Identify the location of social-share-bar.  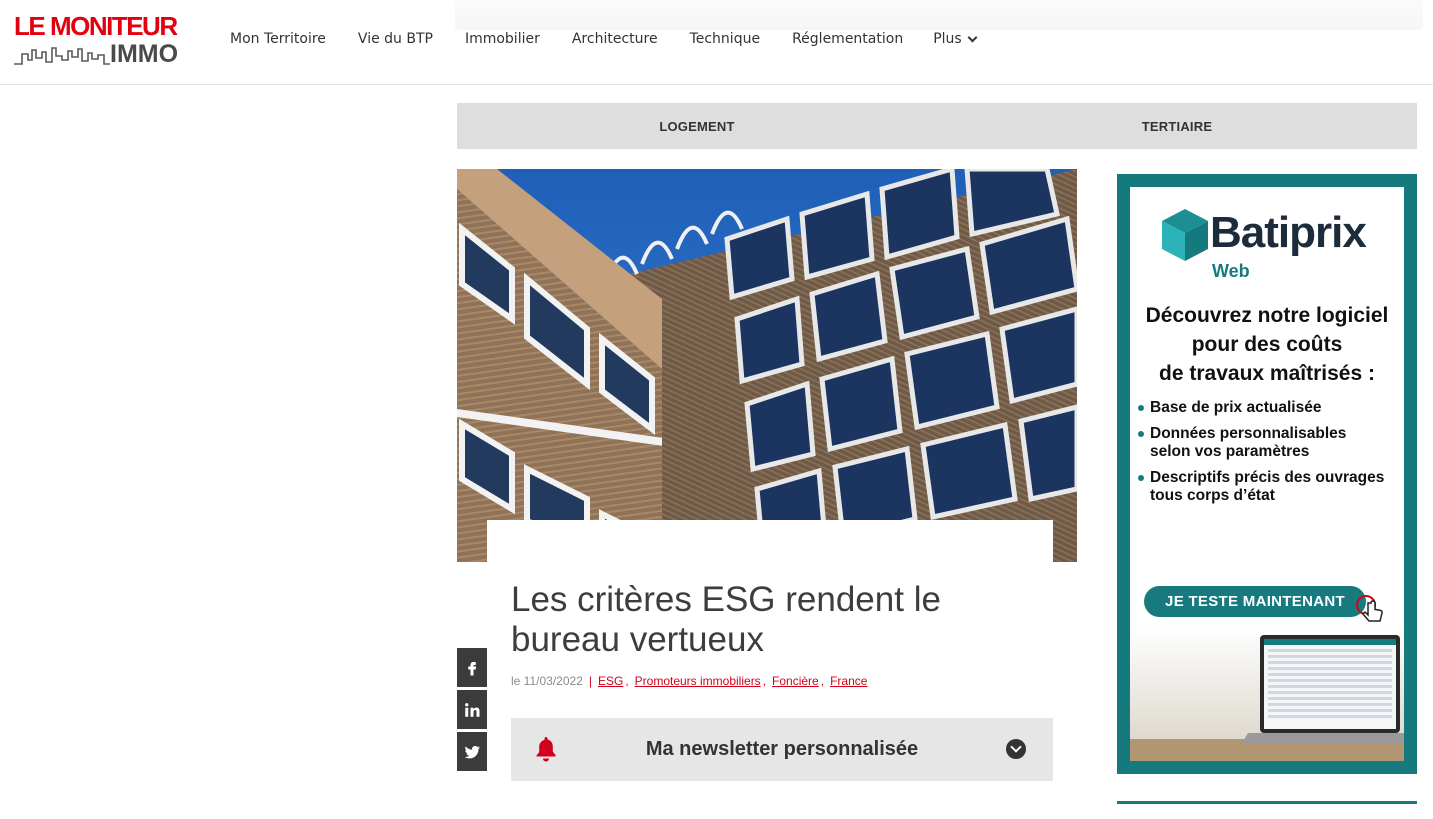
(472, 711).